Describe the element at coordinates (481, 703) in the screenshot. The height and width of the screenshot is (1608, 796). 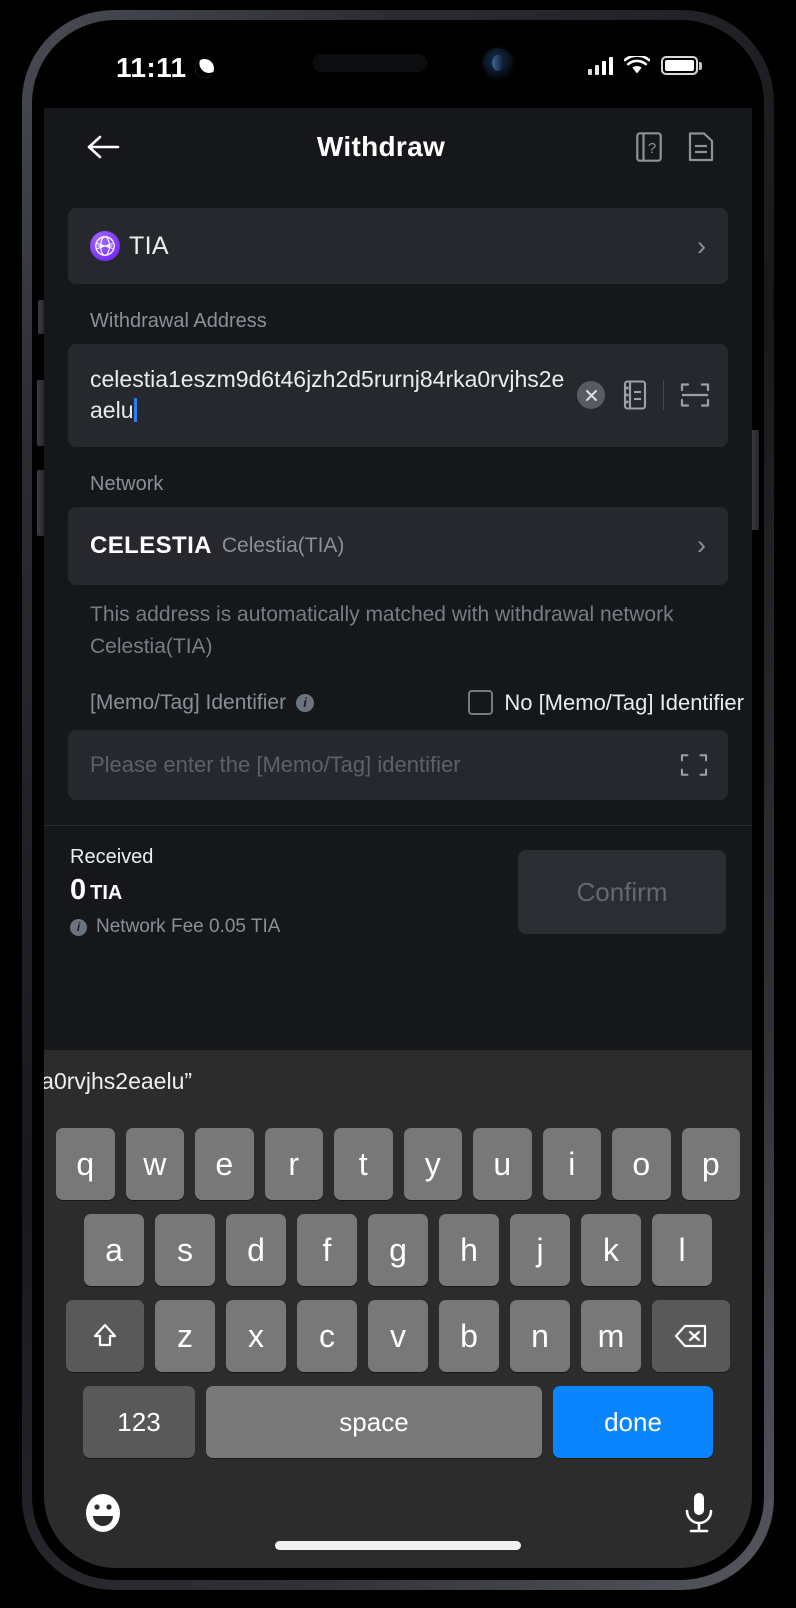
I see `checkbox-unchecked-icon` at that location.